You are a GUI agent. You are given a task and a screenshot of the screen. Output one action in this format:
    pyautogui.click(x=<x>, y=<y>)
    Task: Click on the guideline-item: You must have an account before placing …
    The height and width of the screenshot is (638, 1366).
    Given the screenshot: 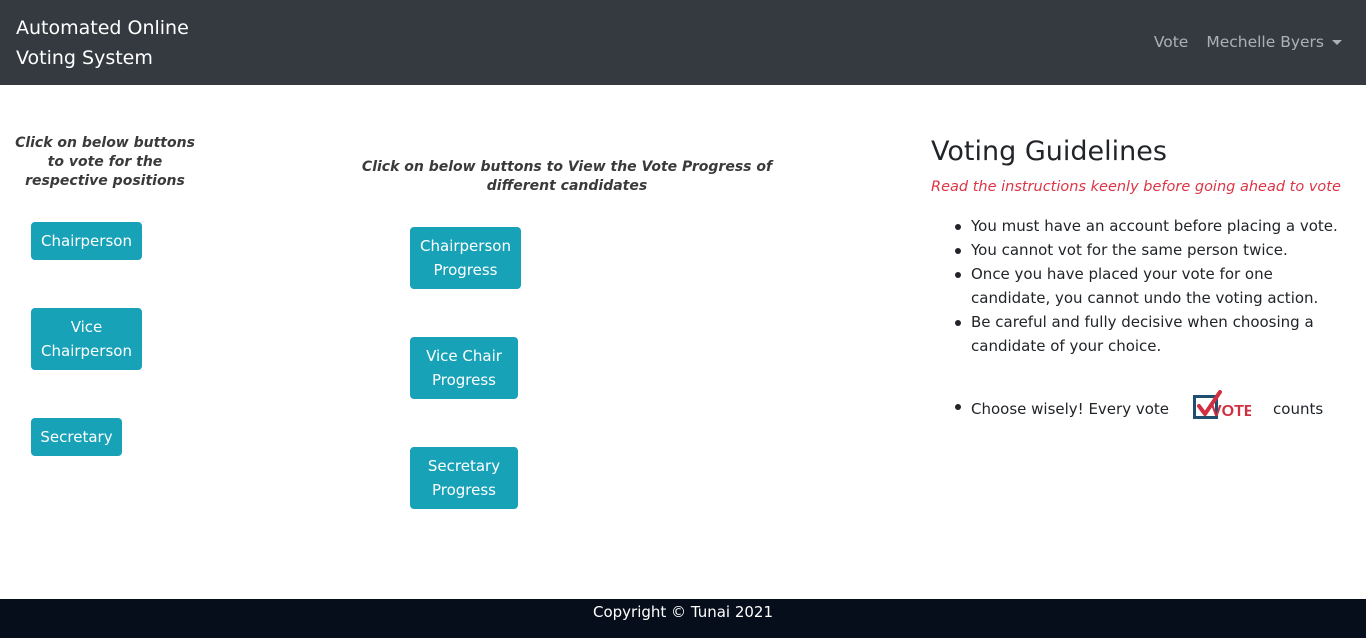 What is the action you would take?
    pyautogui.click(x=1151, y=226)
    